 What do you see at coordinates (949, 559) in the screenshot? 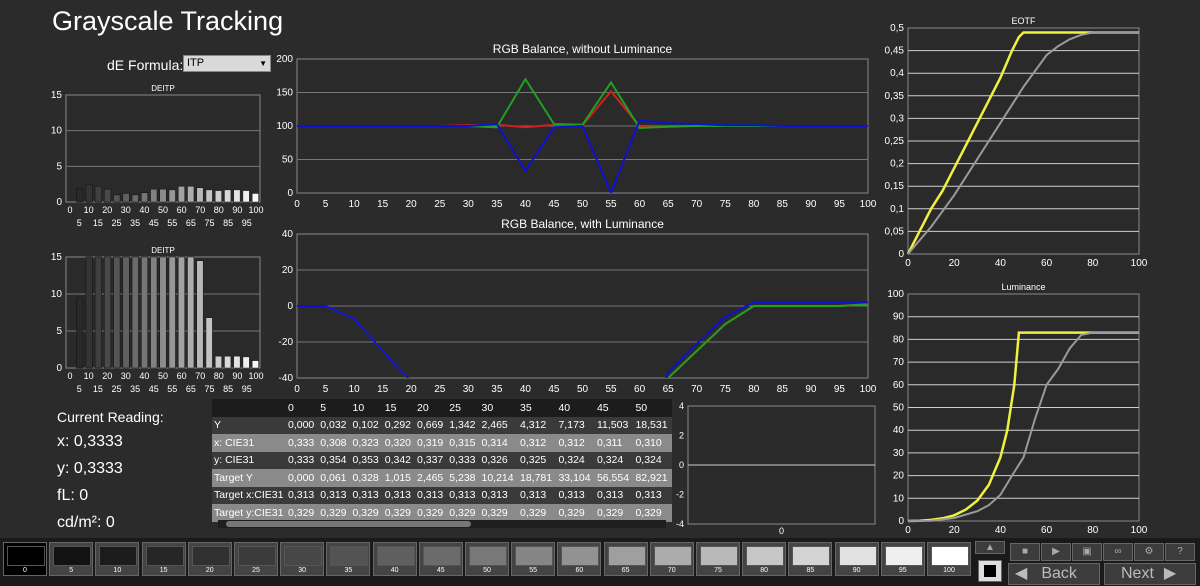
I see `patch-button: 100` at bounding box center [949, 559].